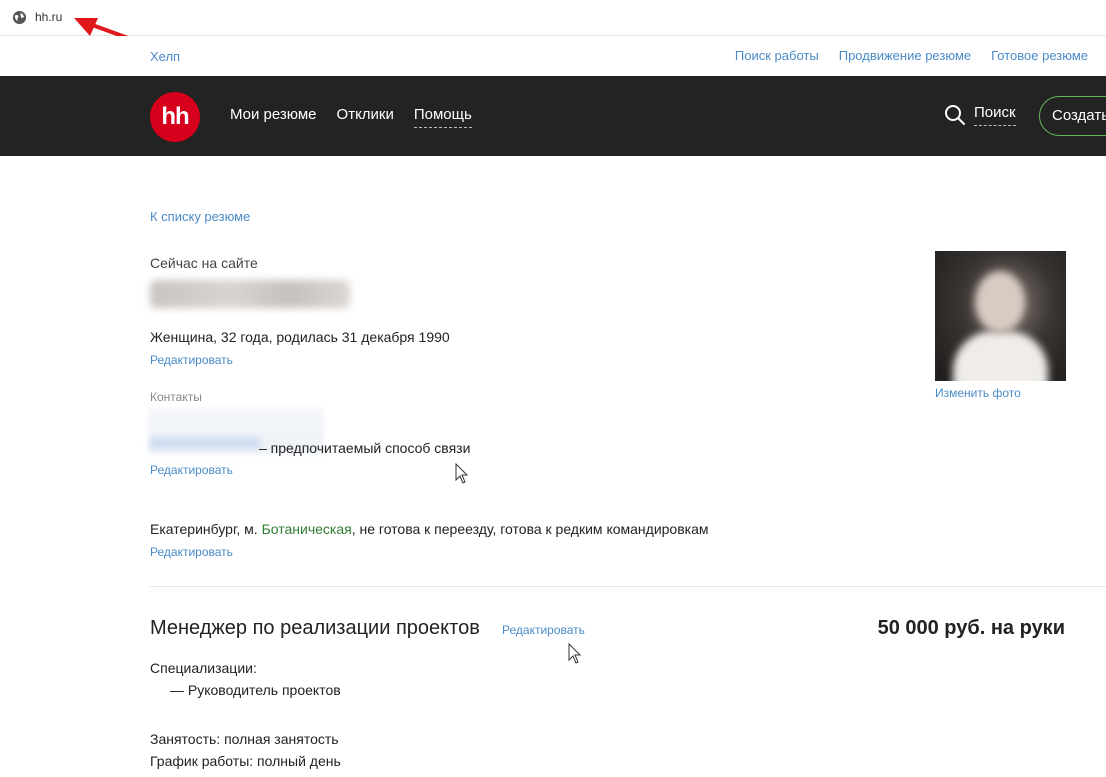  I want to click on candidate-photo, so click(1000, 316).